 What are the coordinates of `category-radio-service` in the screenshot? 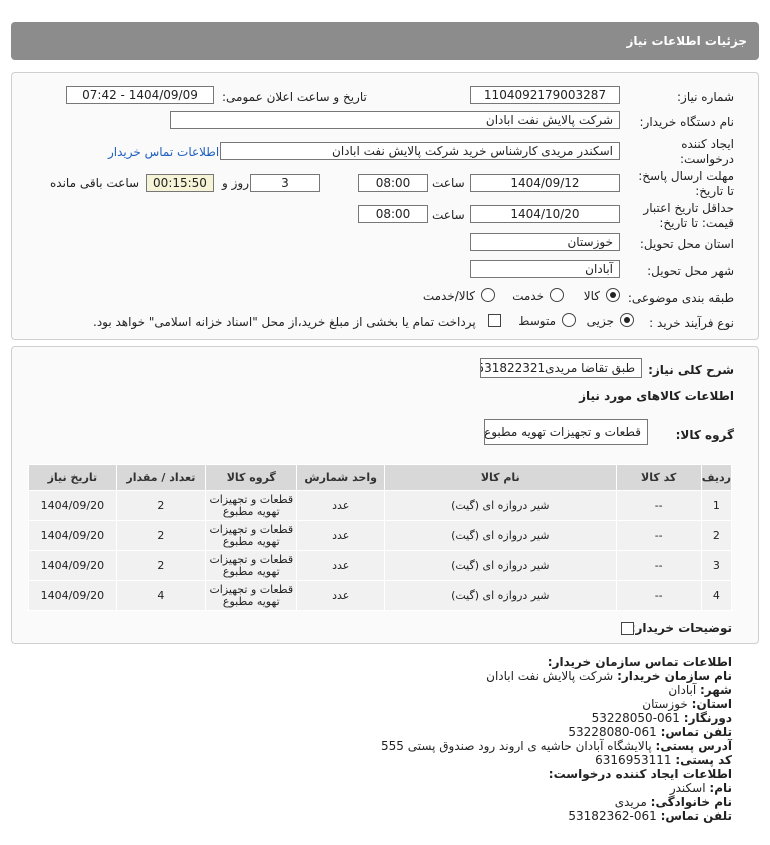 It's located at (557, 295).